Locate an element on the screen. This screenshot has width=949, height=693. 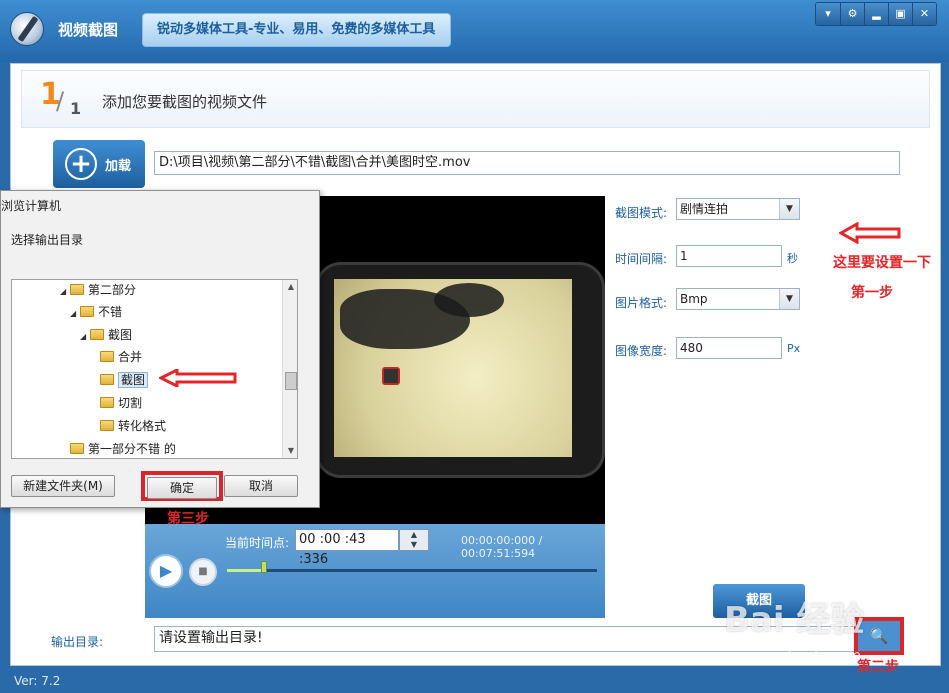
play-button: ▶ is located at coordinates (166, 571).